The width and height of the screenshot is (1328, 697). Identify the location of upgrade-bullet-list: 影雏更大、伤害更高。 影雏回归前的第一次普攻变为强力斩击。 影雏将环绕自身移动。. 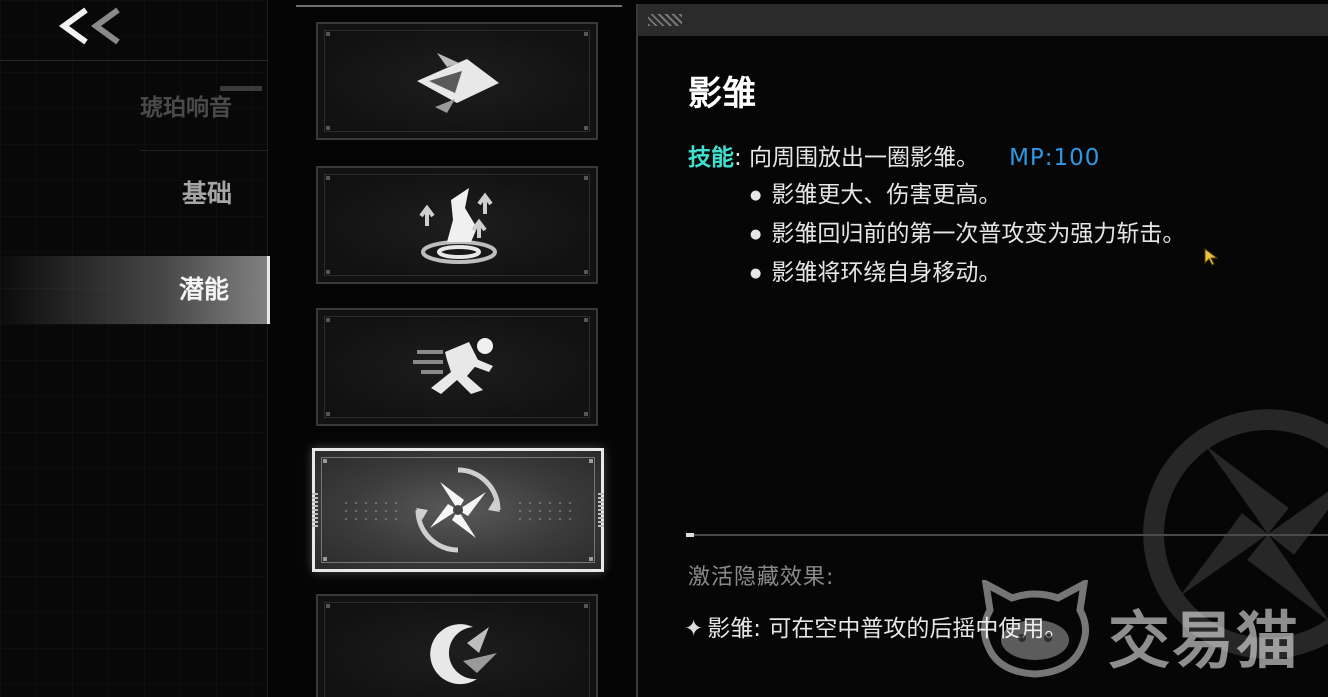
(967, 234).